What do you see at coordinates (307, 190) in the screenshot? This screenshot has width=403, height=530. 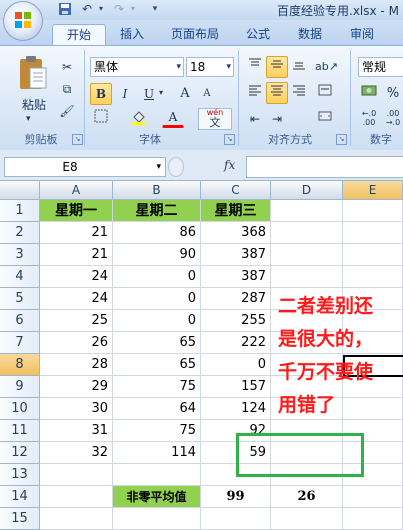 I see `column-header-d: D` at bounding box center [307, 190].